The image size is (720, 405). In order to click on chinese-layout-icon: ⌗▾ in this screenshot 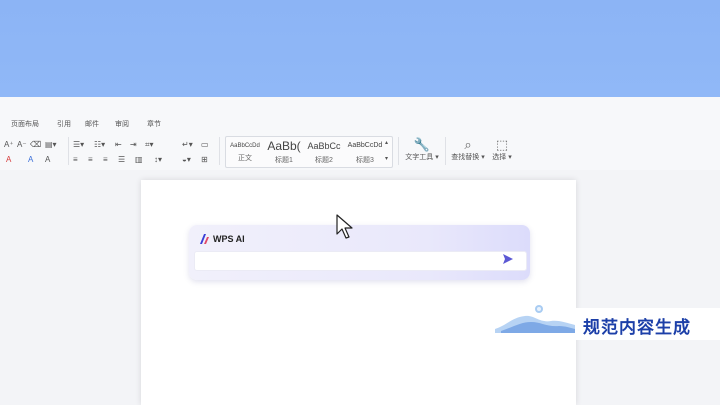, I will do `click(149, 144)`.